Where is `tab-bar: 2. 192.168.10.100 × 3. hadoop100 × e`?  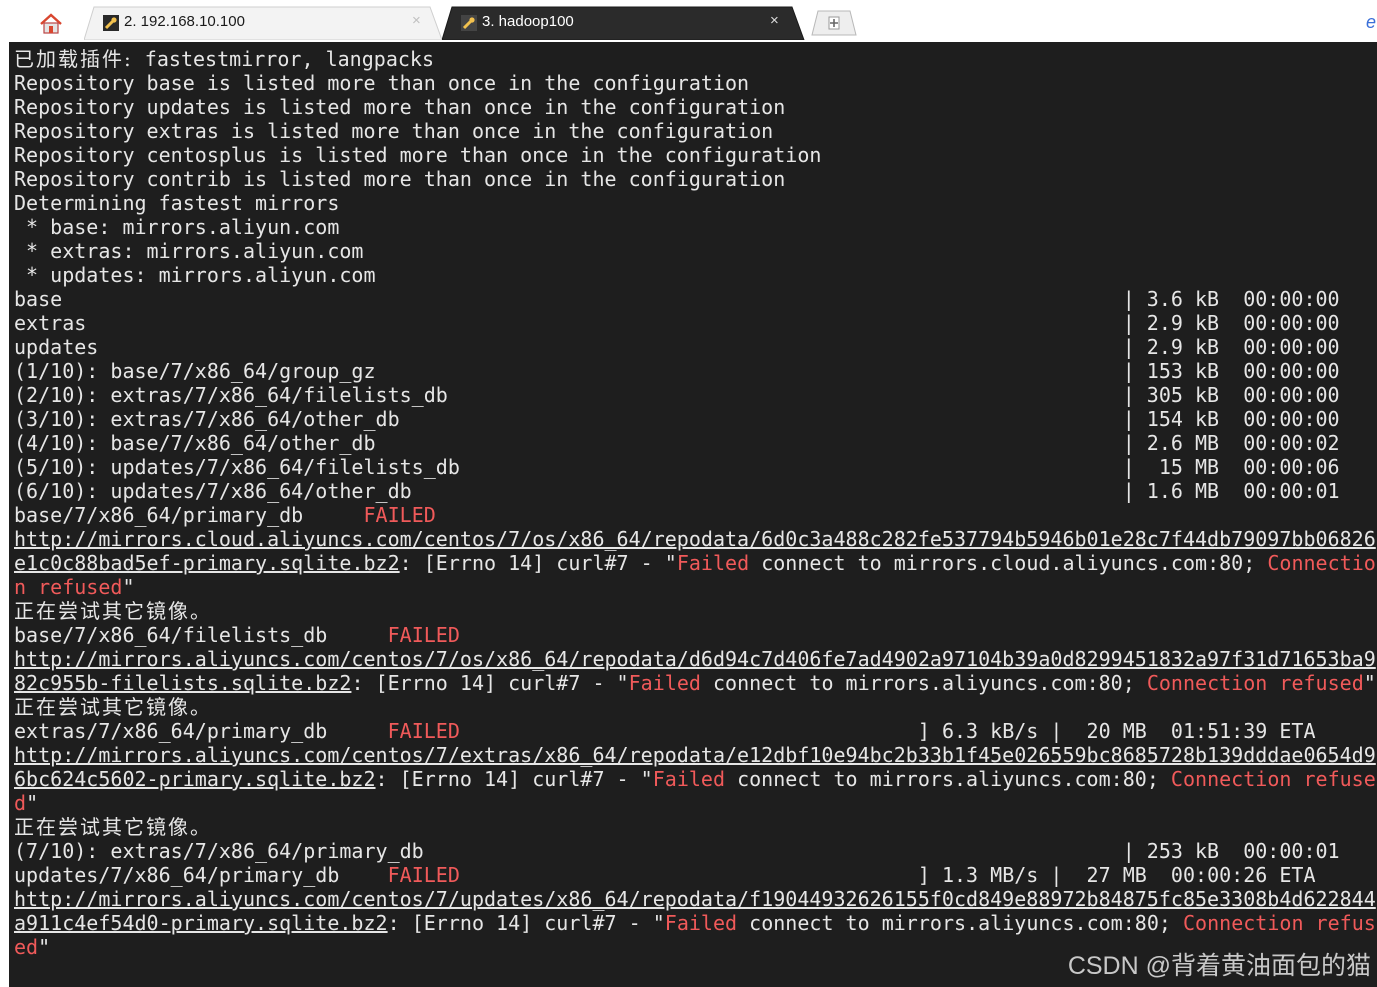 tab-bar: 2. 192.168.10.100 × 3. hadoop100 × e is located at coordinates (688, 21).